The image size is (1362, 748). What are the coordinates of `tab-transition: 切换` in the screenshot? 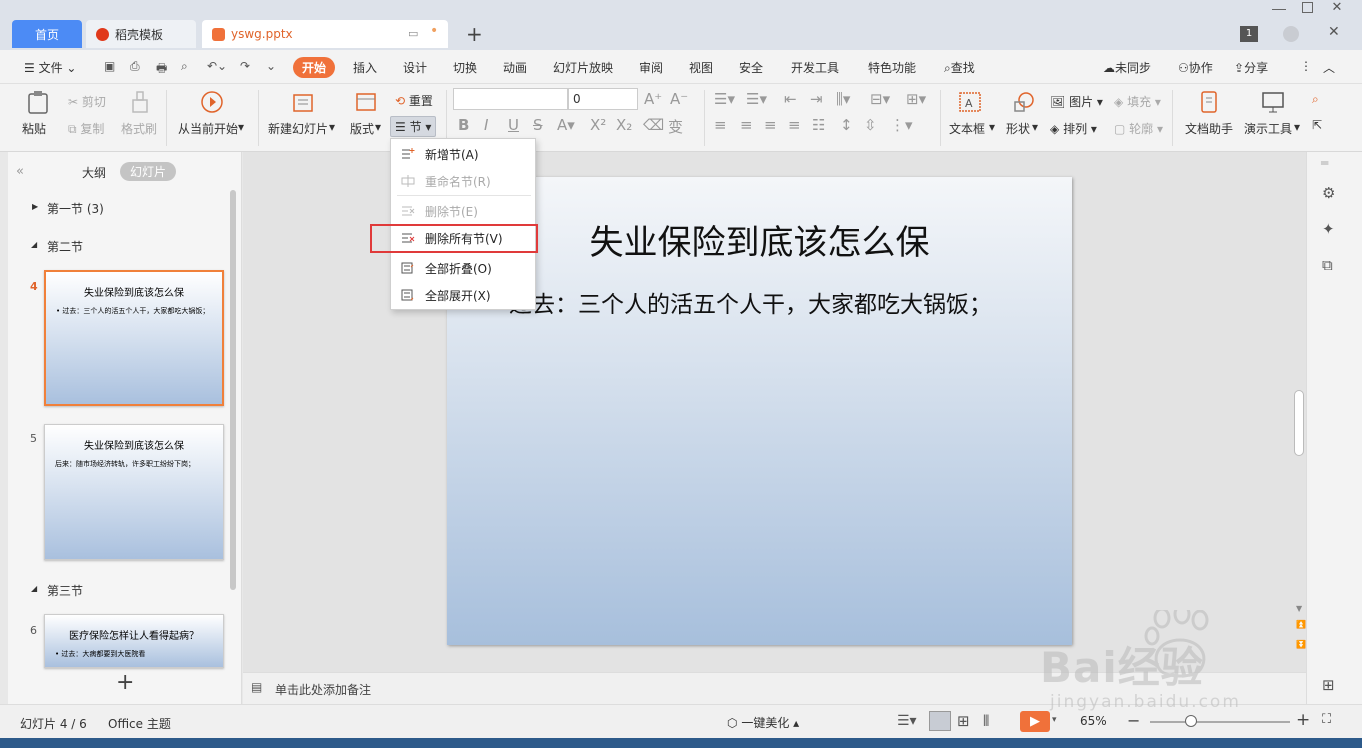 It's located at (465, 67).